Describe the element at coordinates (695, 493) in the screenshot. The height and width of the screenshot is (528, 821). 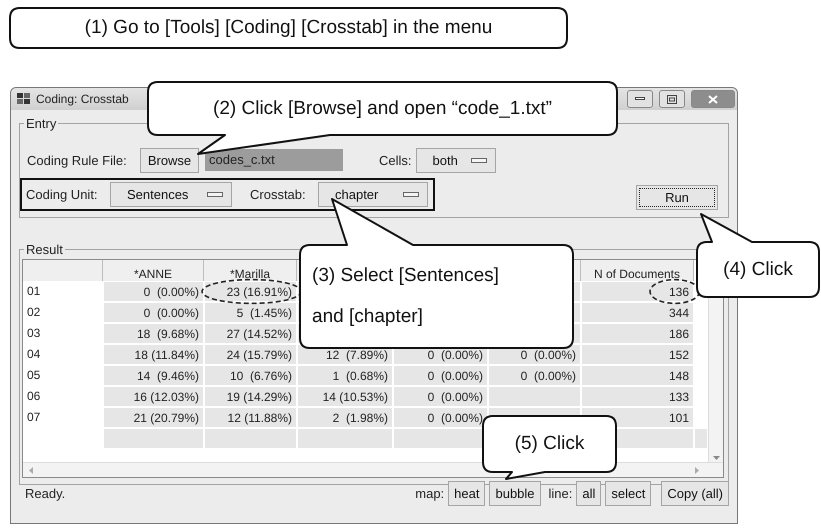
I see `copy-button: Copy (all)` at that location.